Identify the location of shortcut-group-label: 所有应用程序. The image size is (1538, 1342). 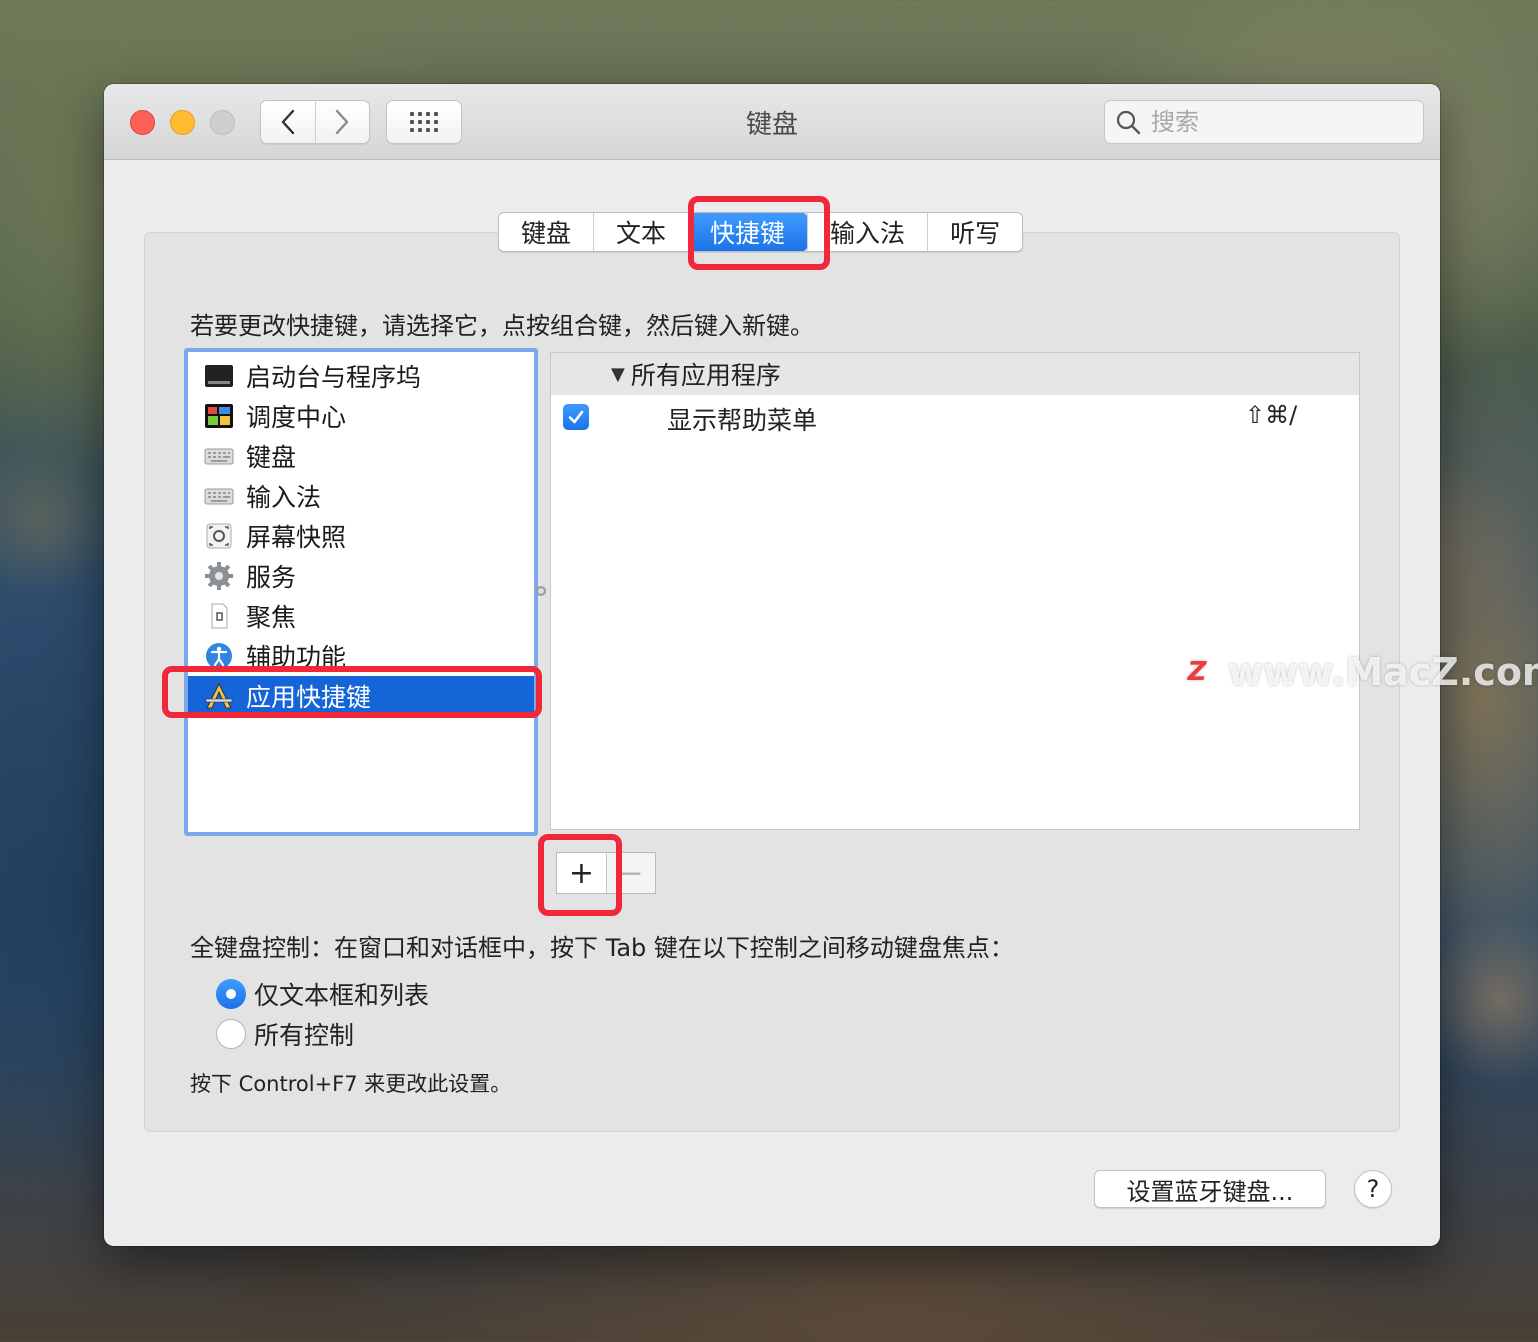
(705, 375).